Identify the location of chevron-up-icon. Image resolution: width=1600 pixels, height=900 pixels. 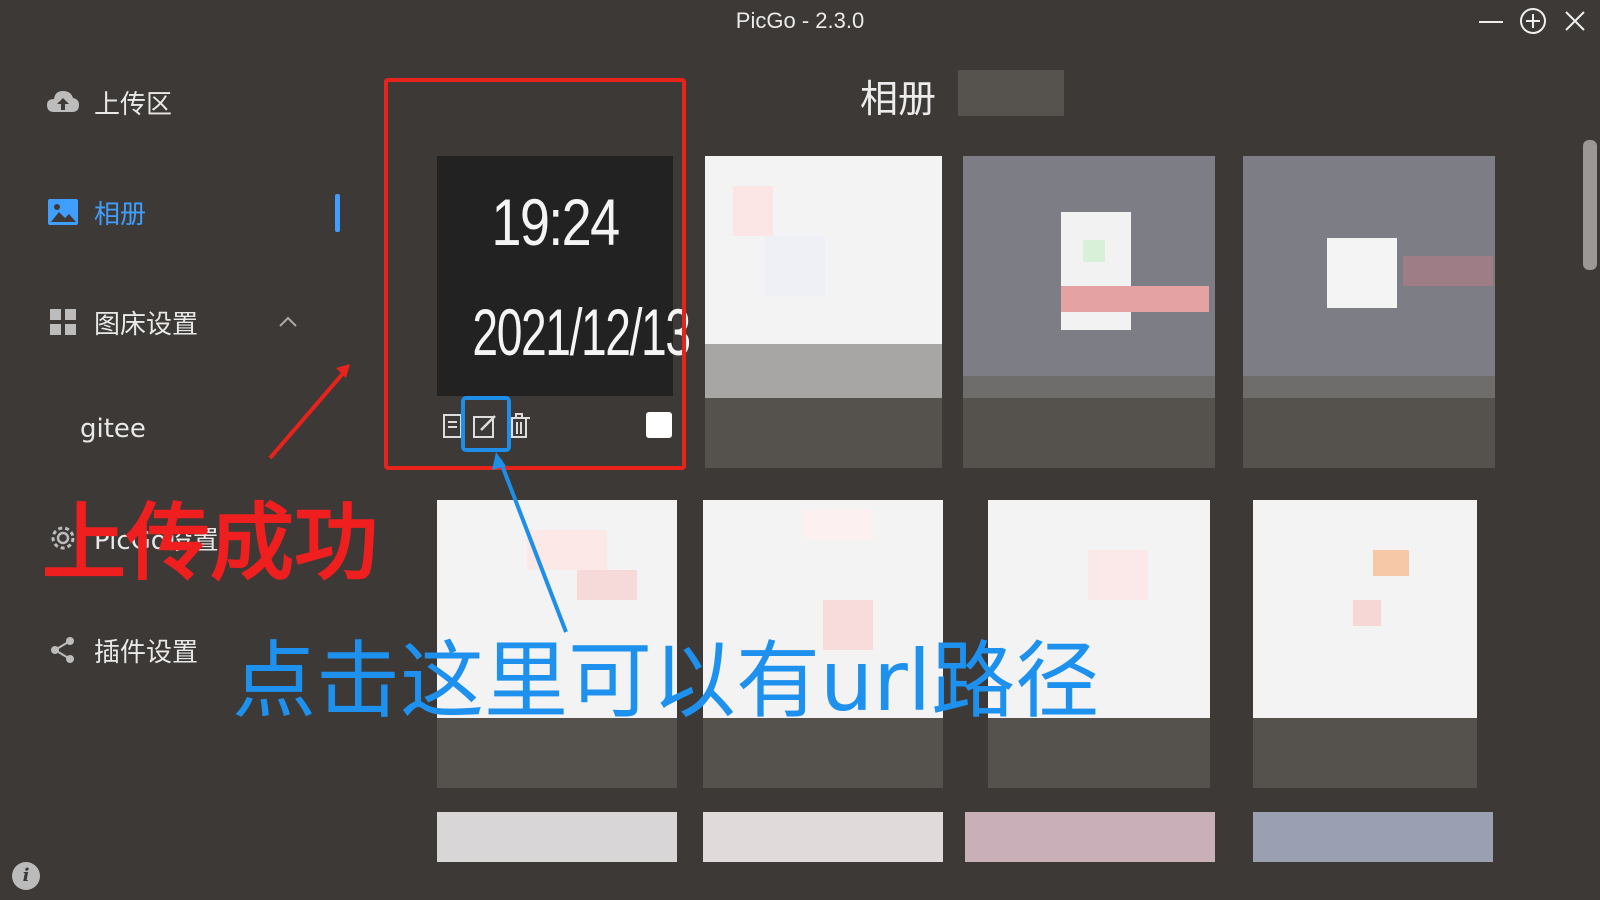
(288, 321).